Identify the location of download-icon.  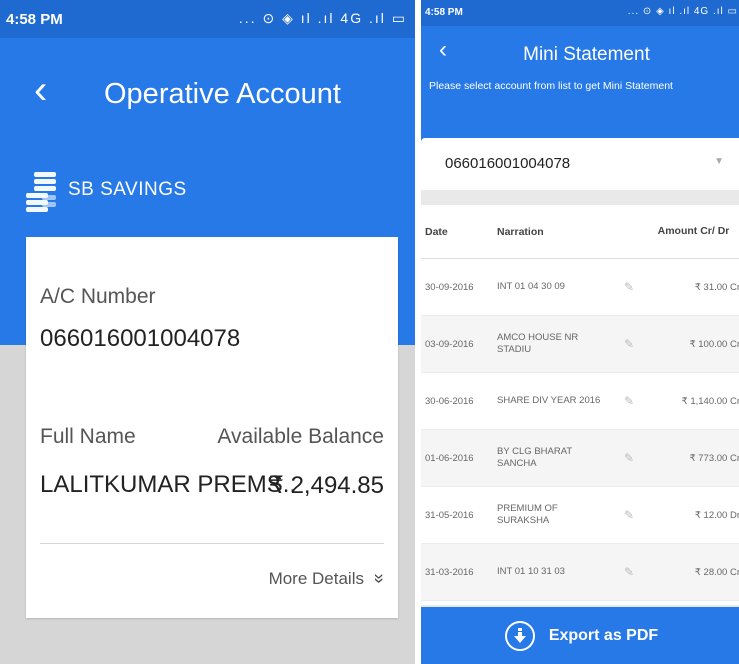
(519, 635).